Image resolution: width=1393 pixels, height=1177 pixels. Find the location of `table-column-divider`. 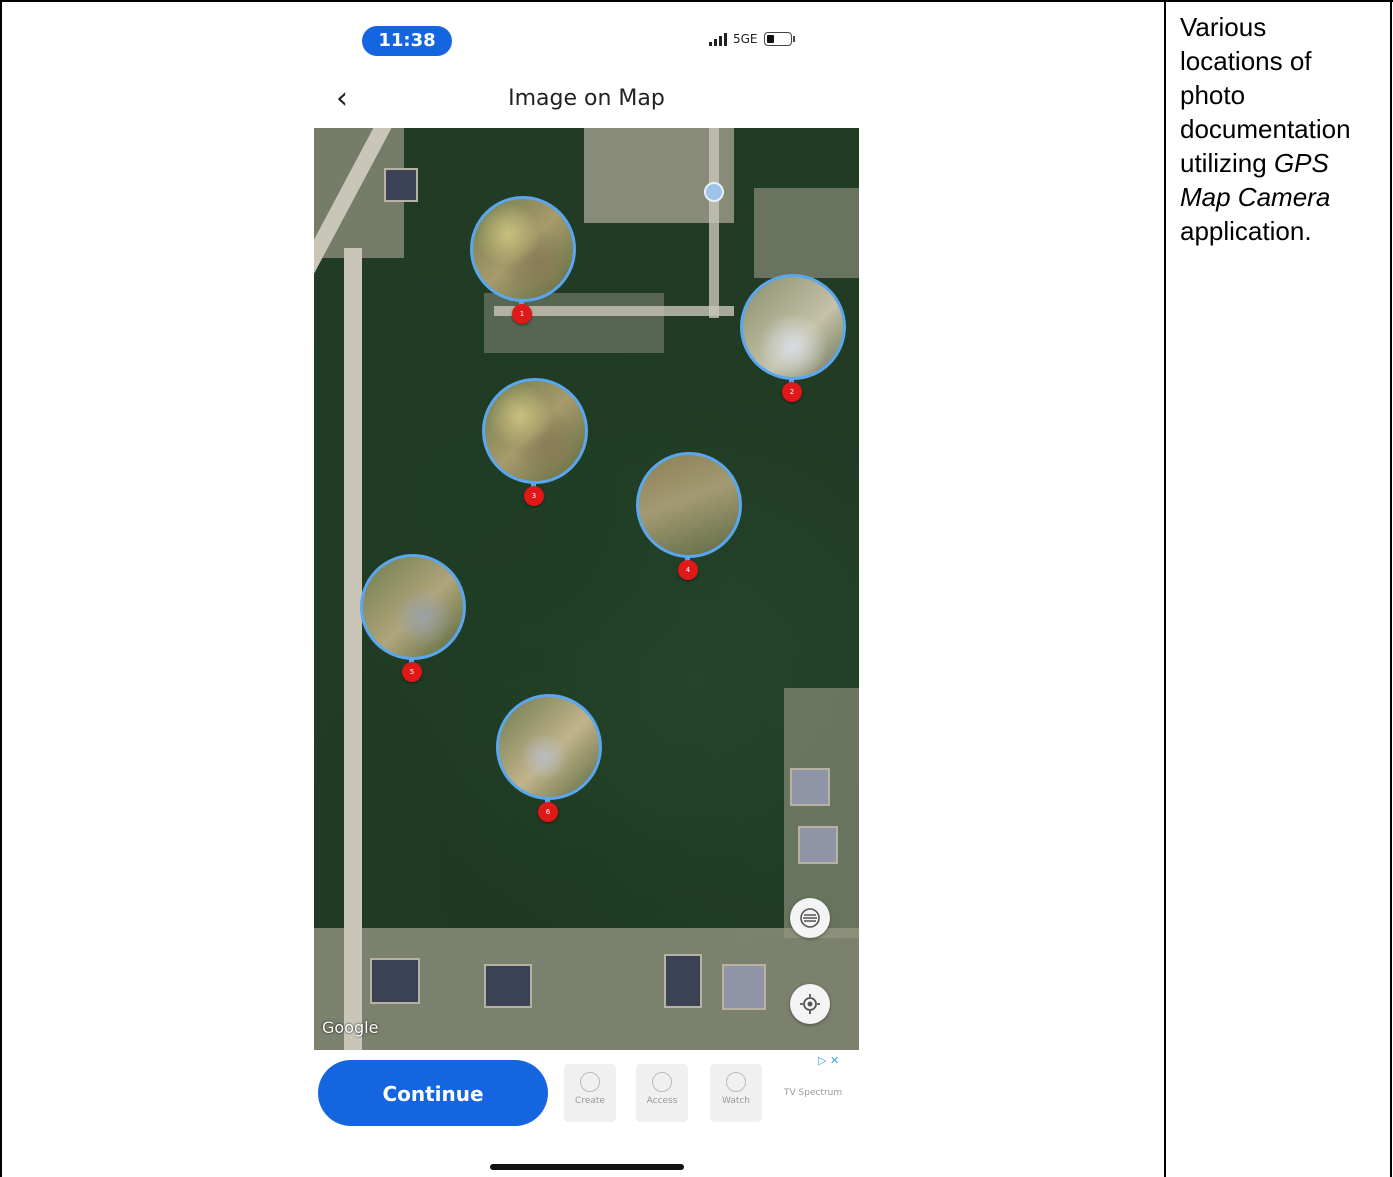

table-column-divider is located at coordinates (1165, 588).